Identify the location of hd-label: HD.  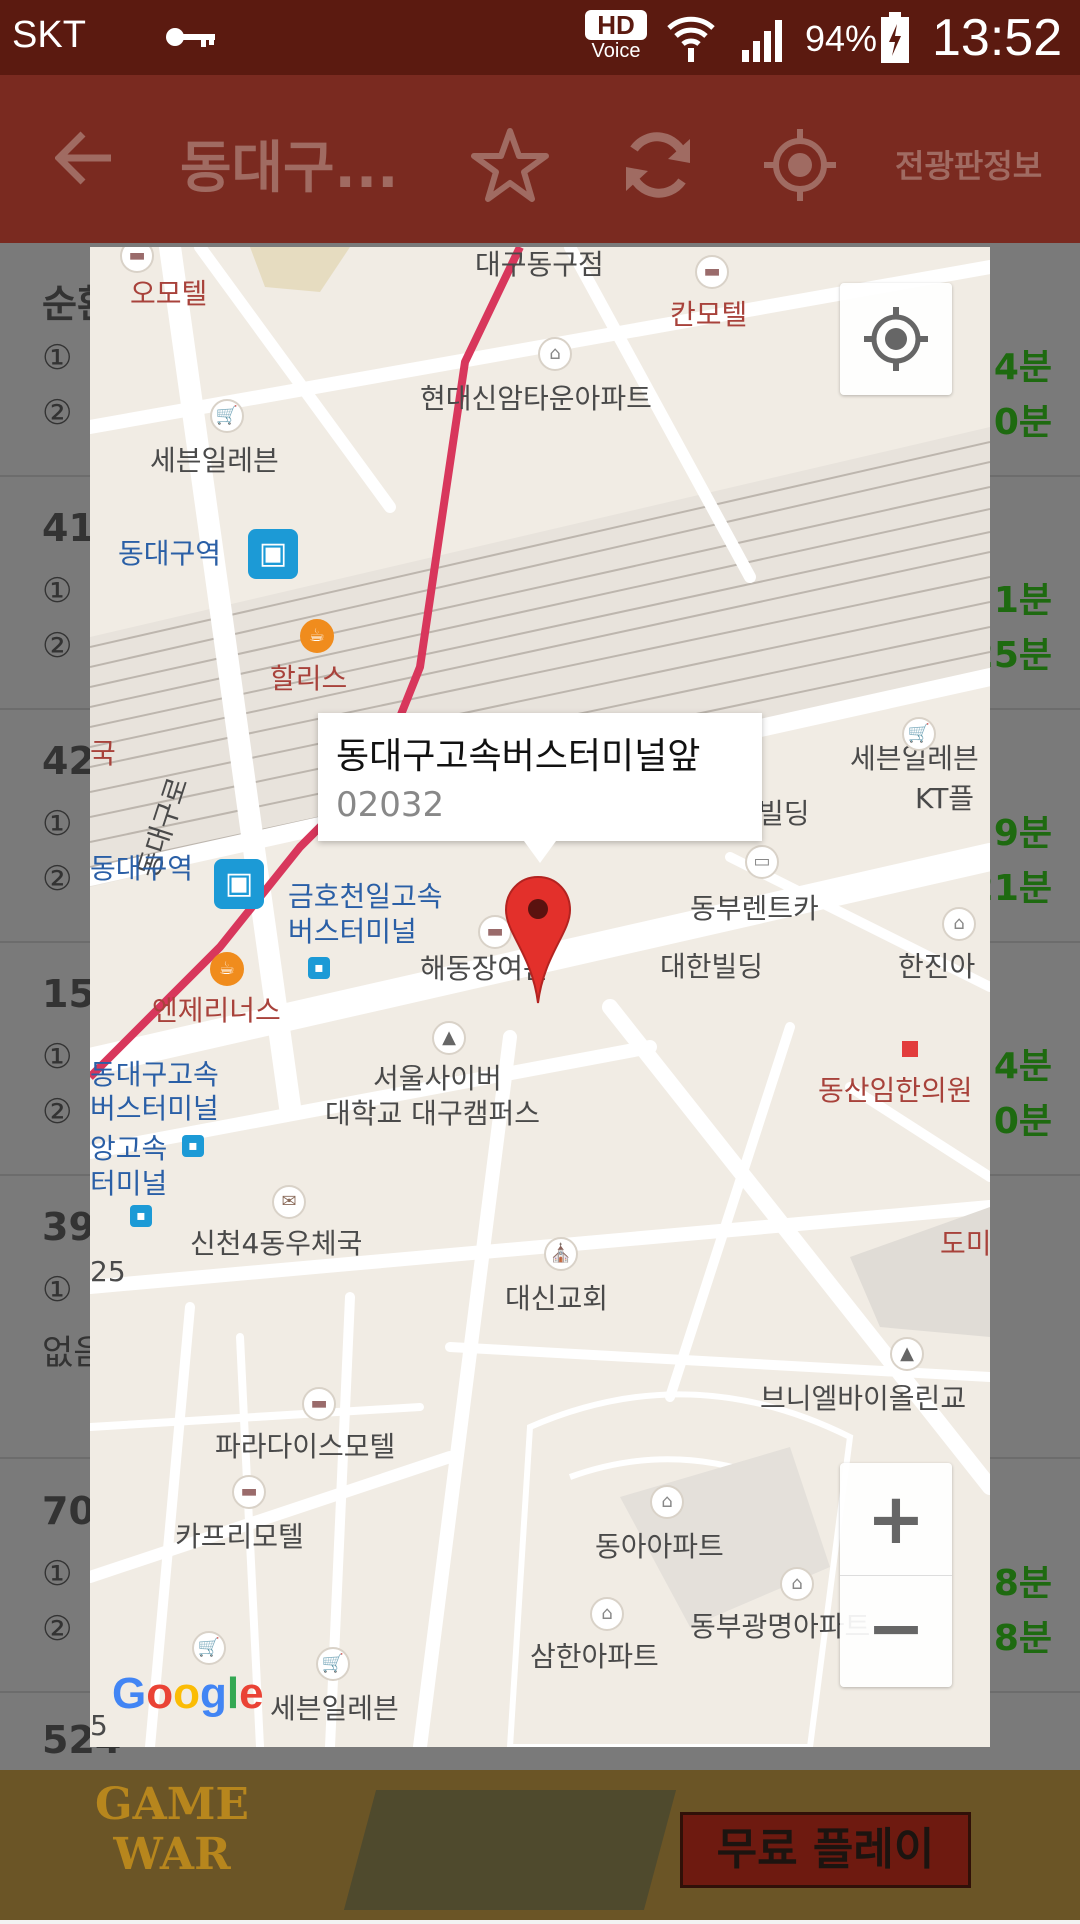
(616, 25).